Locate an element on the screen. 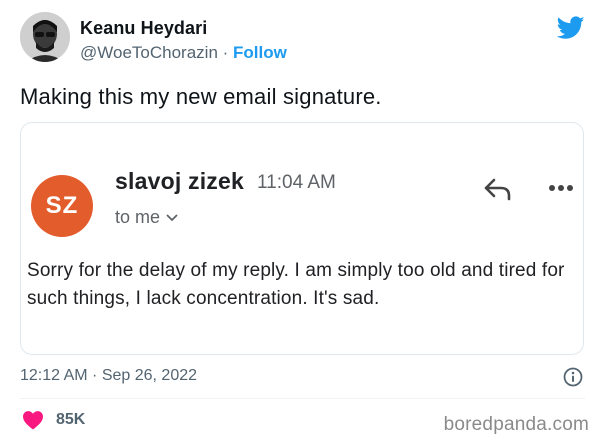  watermark: boredpanda.com is located at coordinates (516, 424).